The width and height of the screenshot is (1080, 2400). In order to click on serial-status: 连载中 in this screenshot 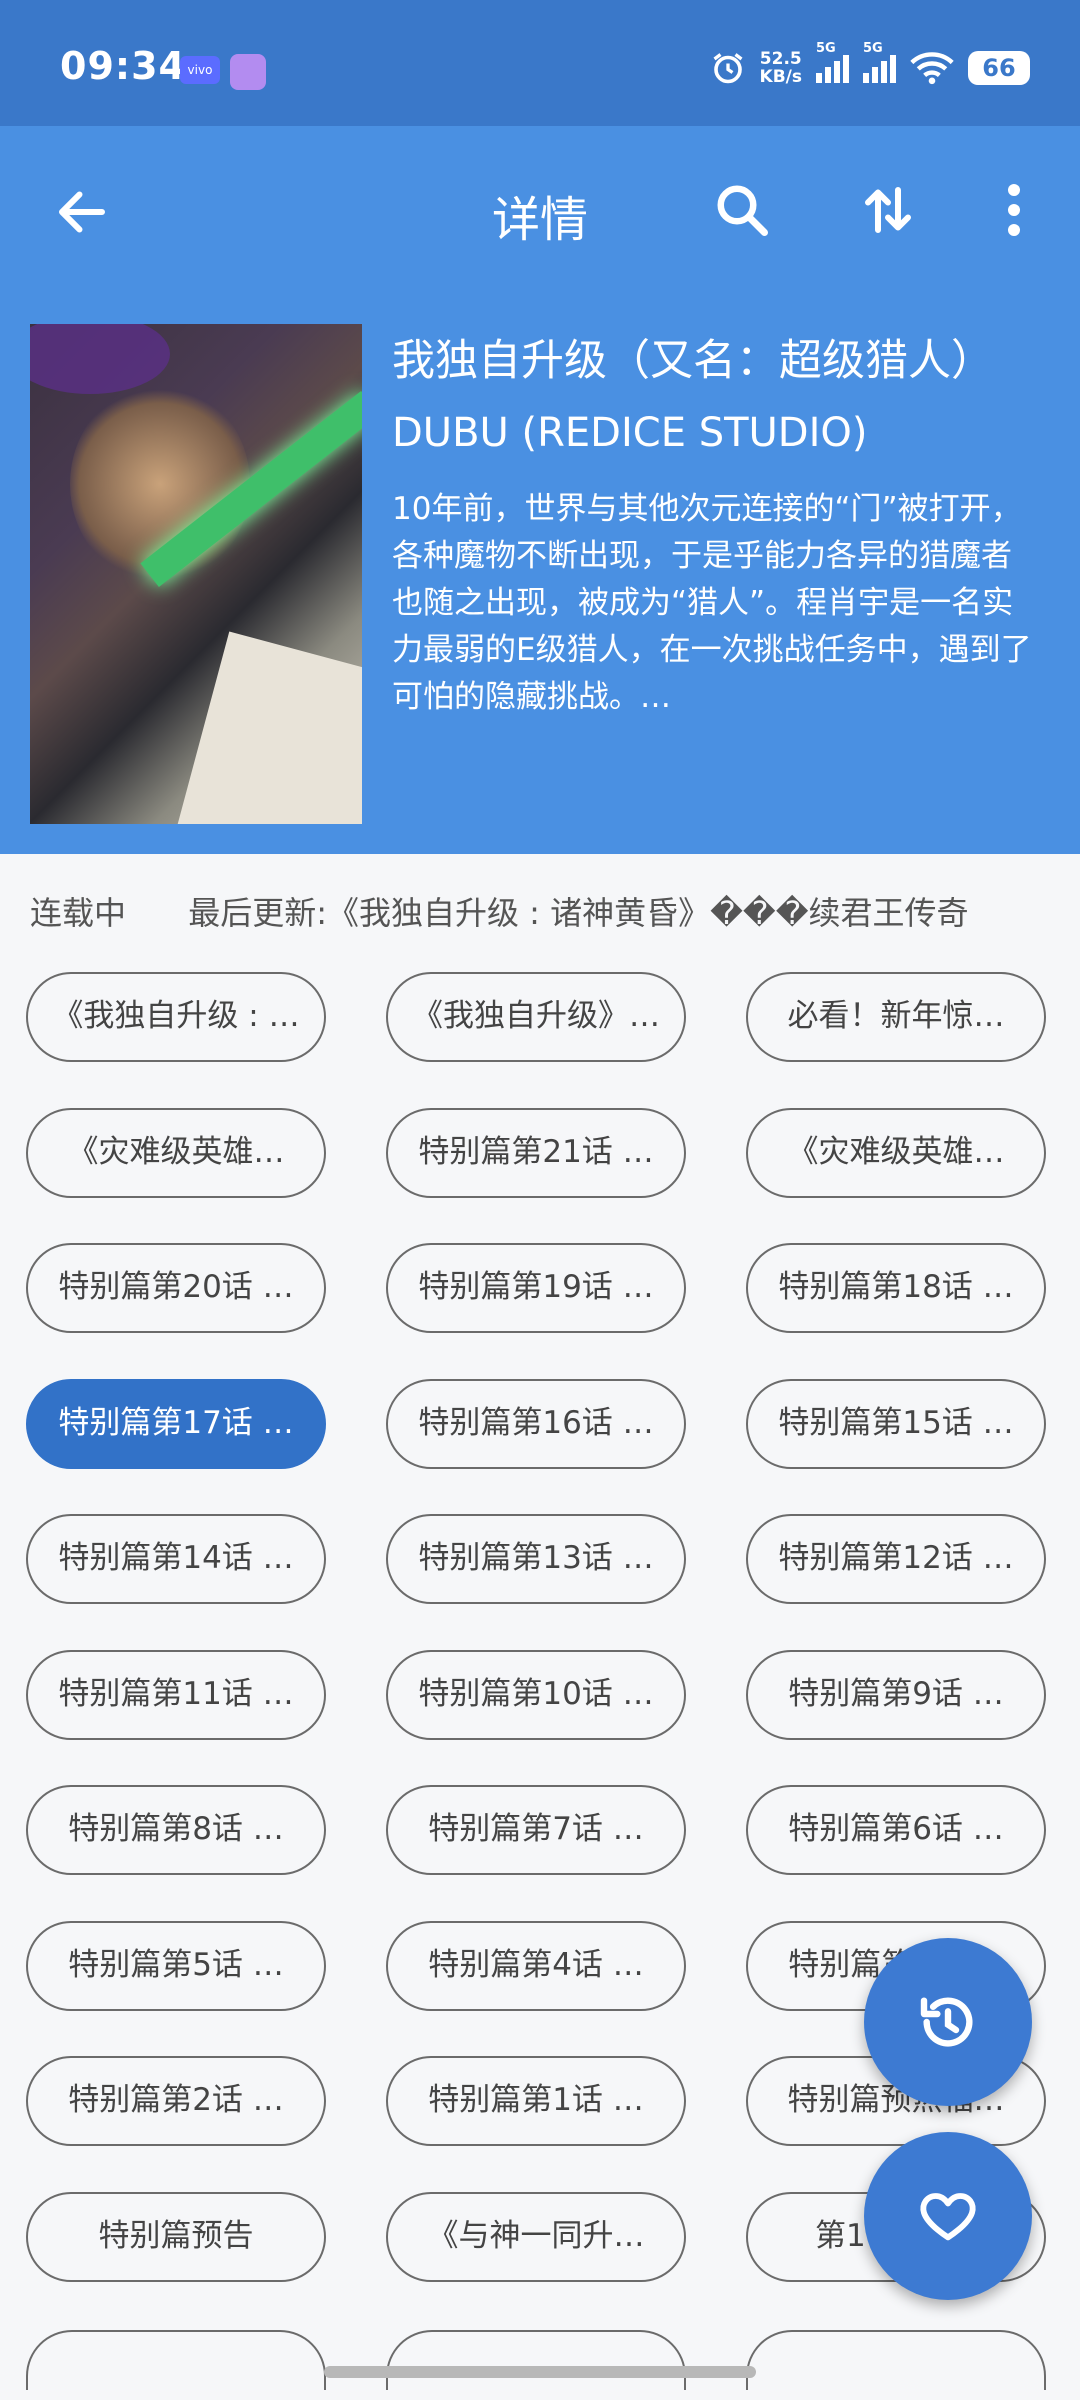, I will do `click(78, 913)`.